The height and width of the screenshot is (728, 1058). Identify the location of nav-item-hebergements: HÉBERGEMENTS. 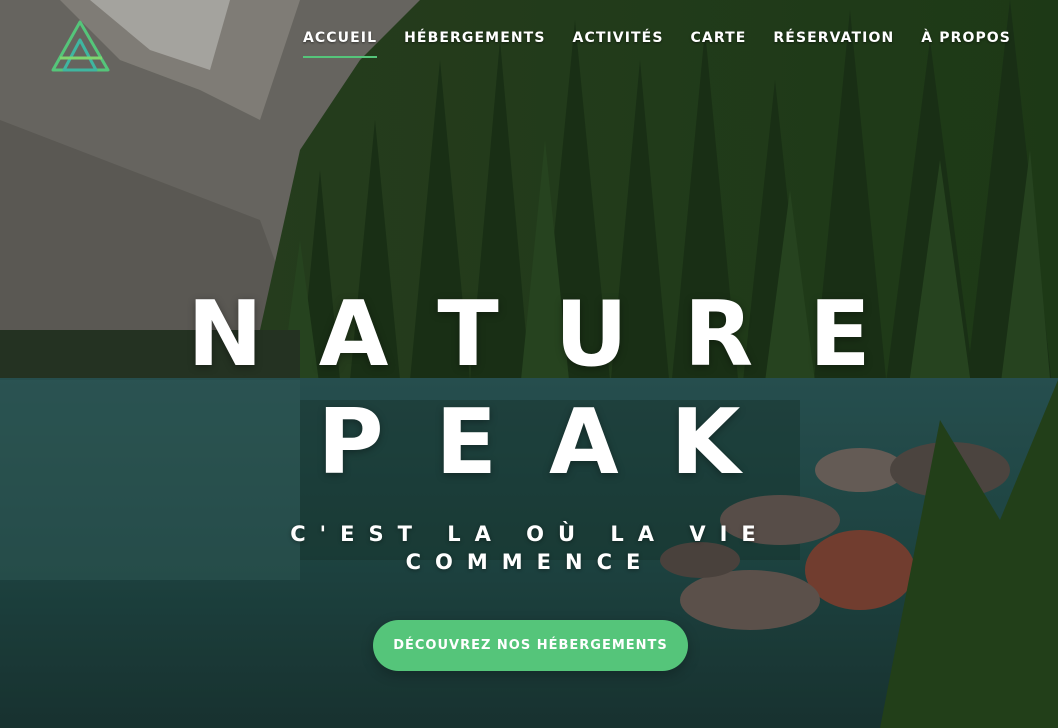
(474, 44).